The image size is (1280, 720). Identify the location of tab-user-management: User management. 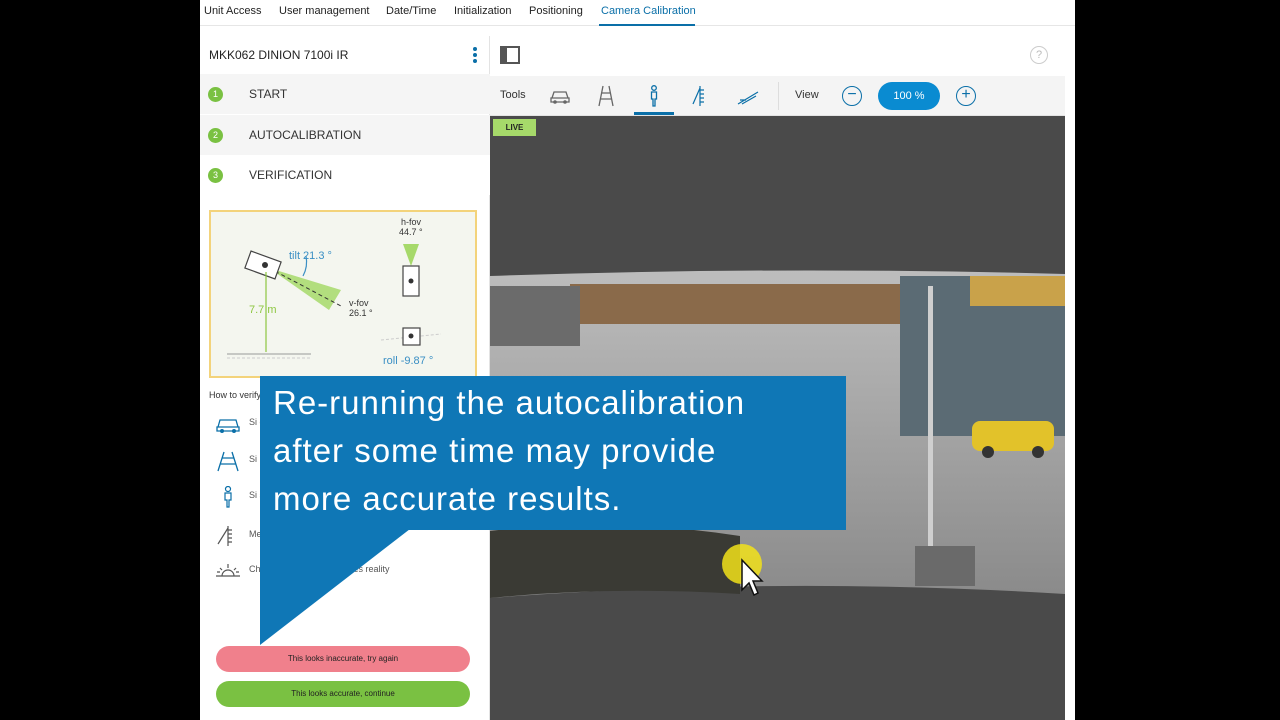
(324, 11).